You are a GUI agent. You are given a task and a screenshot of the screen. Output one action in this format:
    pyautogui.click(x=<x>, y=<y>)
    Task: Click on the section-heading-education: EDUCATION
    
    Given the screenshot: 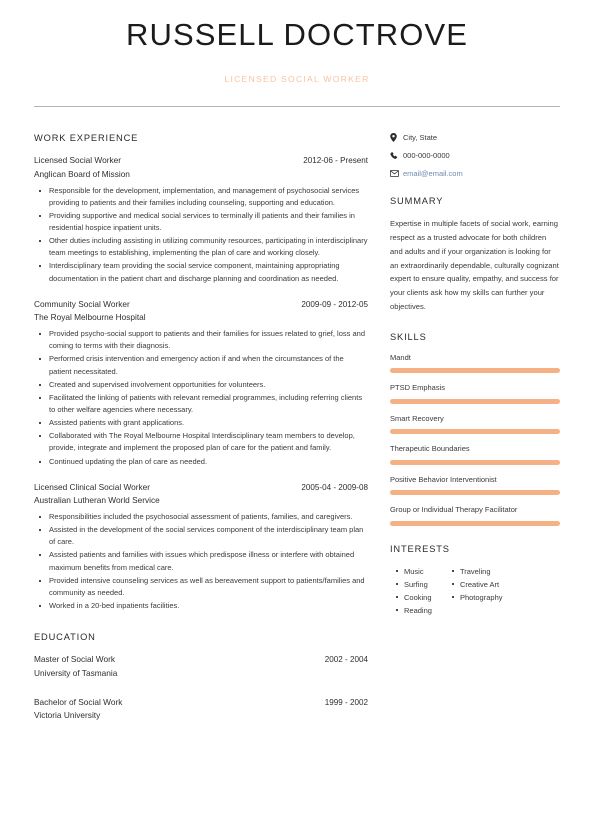 What is the action you would take?
    pyautogui.click(x=65, y=637)
    